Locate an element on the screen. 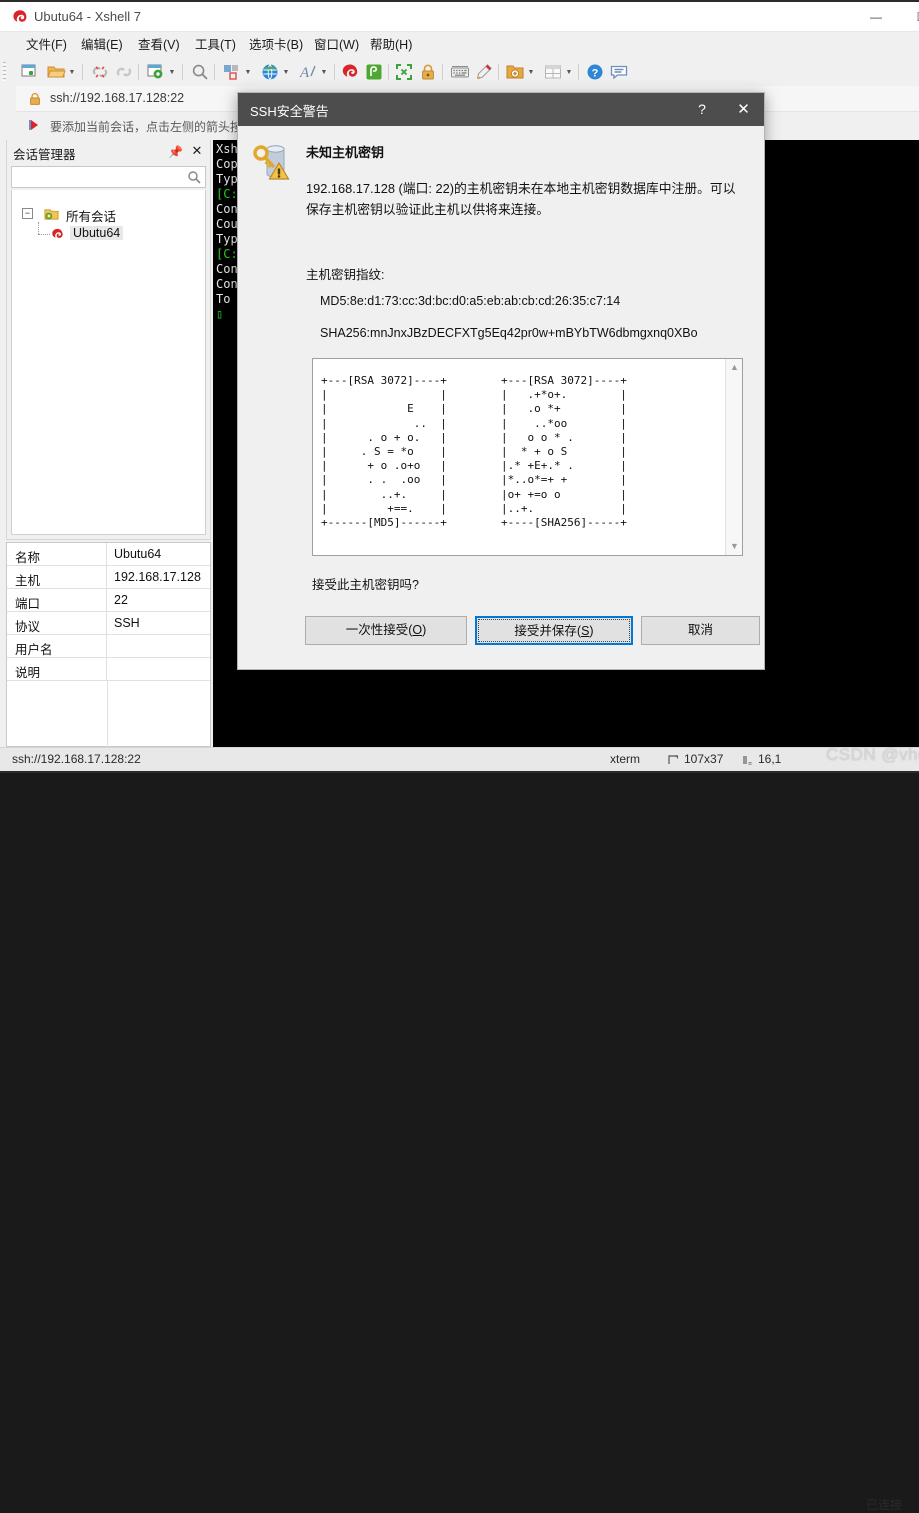 The image size is (919, 1513). reconnect-icon is located at coordinates (124, 72).